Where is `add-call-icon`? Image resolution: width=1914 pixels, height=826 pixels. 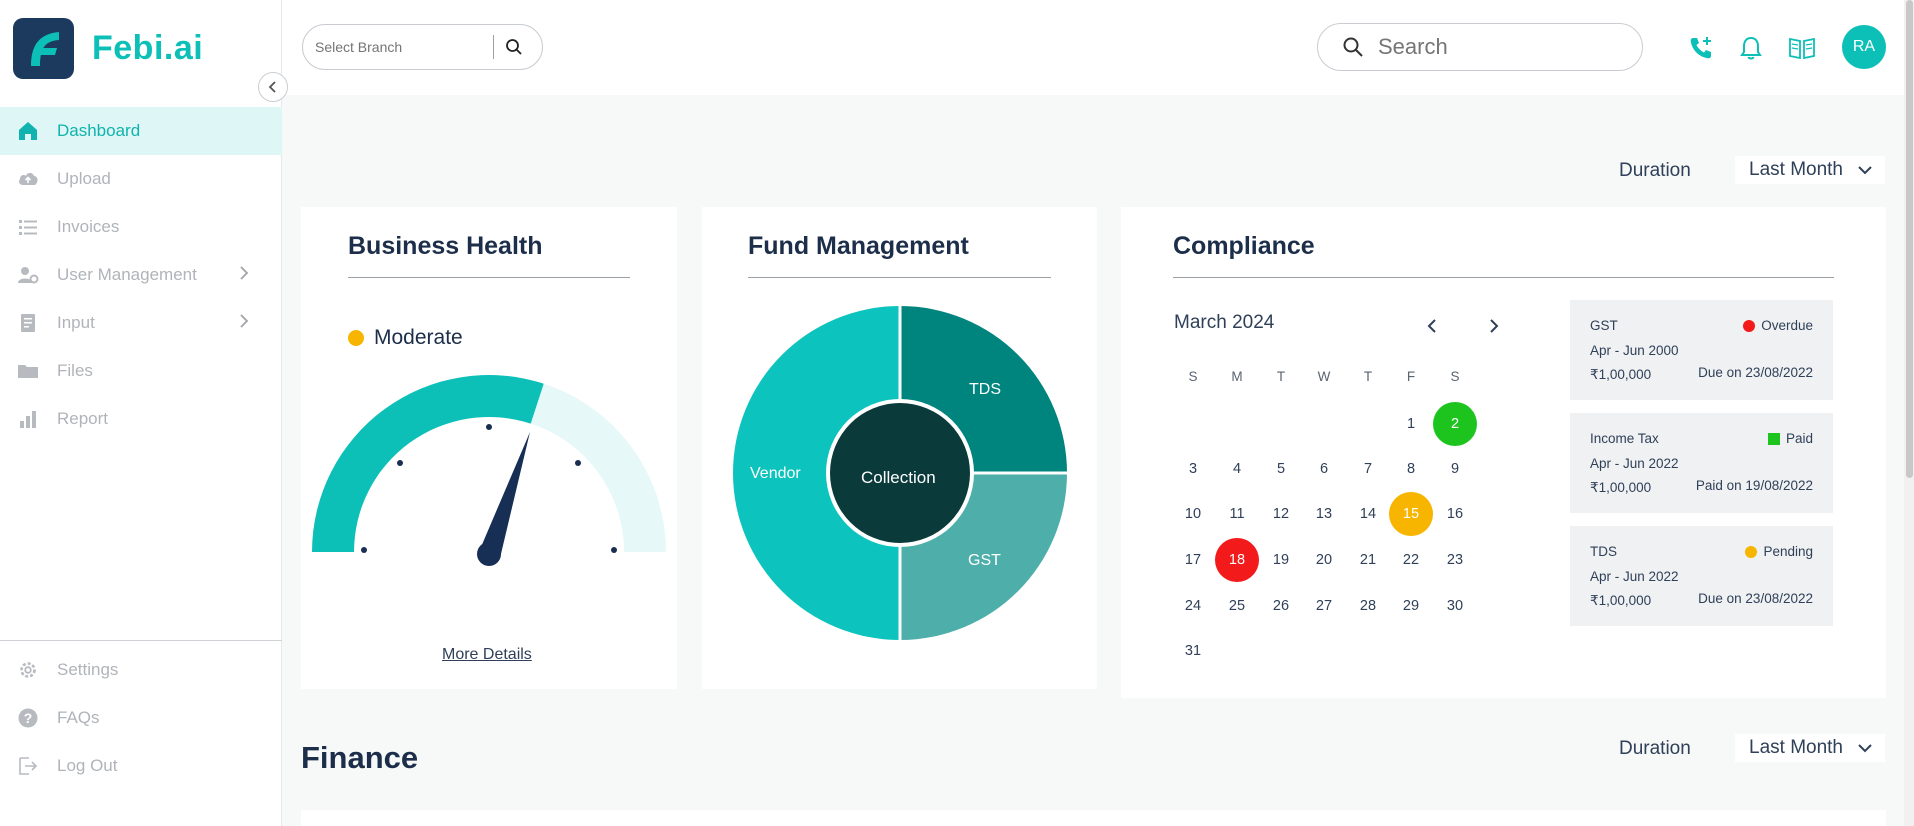 add-call-icon is located at coordinates (1701, 48).